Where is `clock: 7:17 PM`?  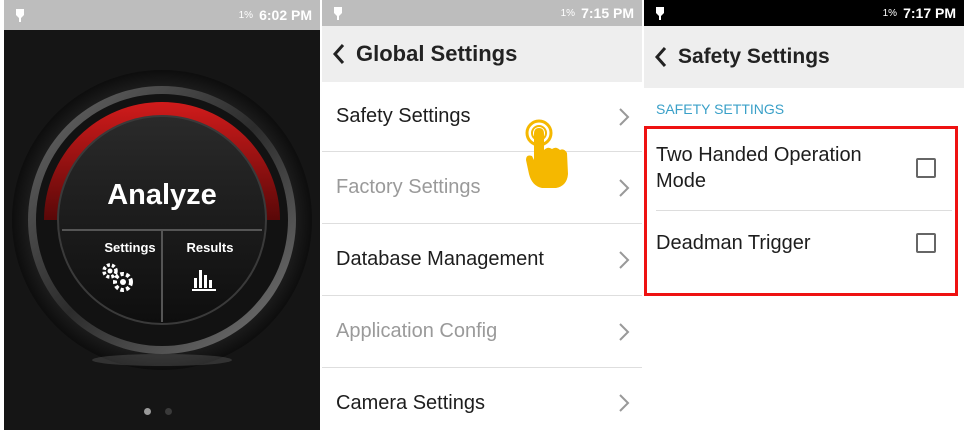 clock: 7:17 PM is located at coordinates (929, 13).